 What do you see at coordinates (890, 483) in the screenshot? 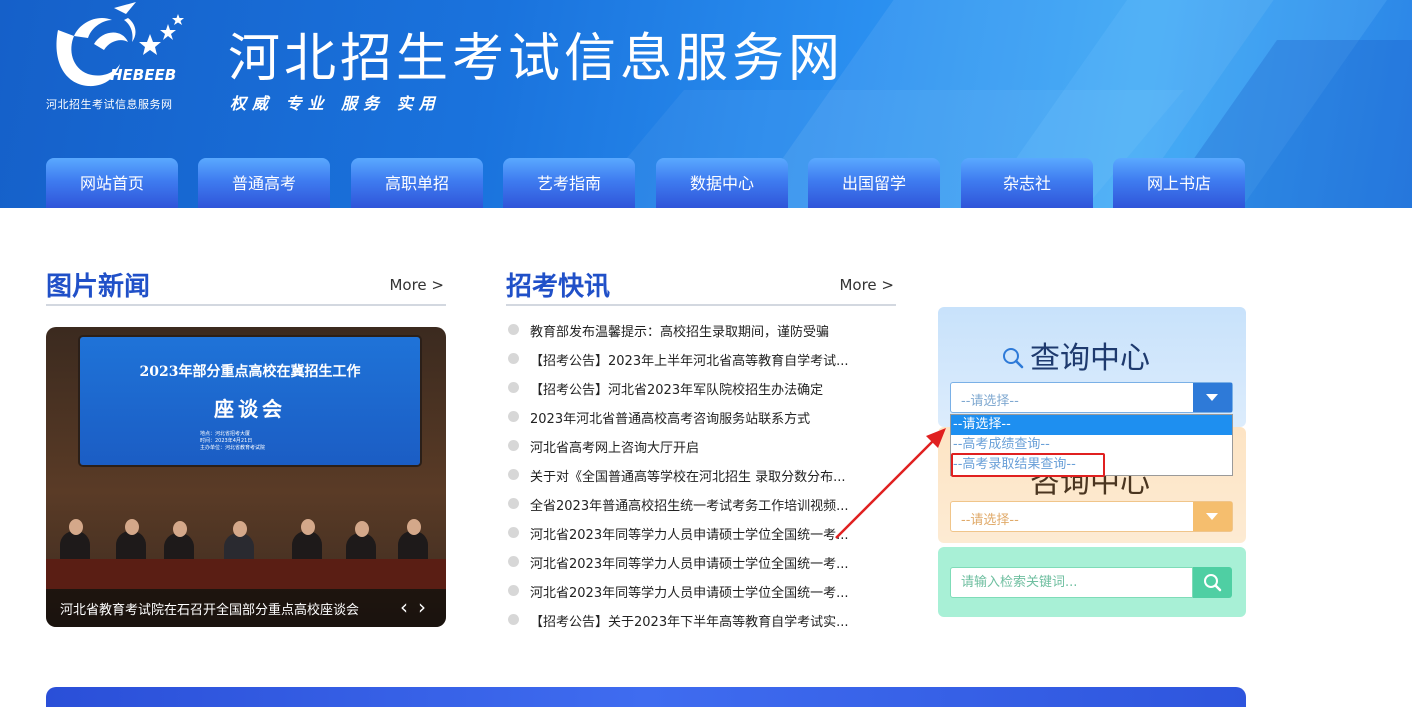
I see `annotation-arrow-icon` at bounding box center [890, 483].